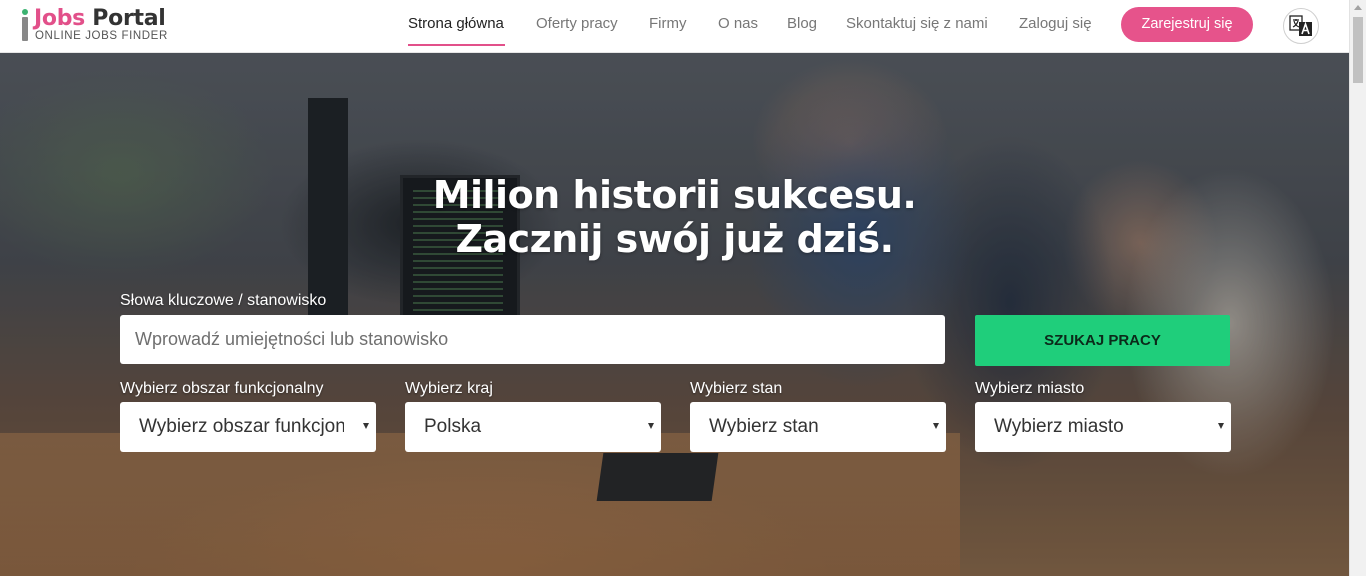  Describe the element at coordinates (1187, 24) in the screenshot. I see `register-button: Zarejestruj się` at that location.